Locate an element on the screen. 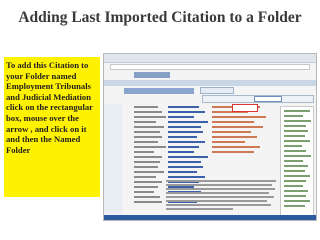 Image resolution: width=320 pixels, height=240 pixels. database-banner is located at coordinates (210, 83).